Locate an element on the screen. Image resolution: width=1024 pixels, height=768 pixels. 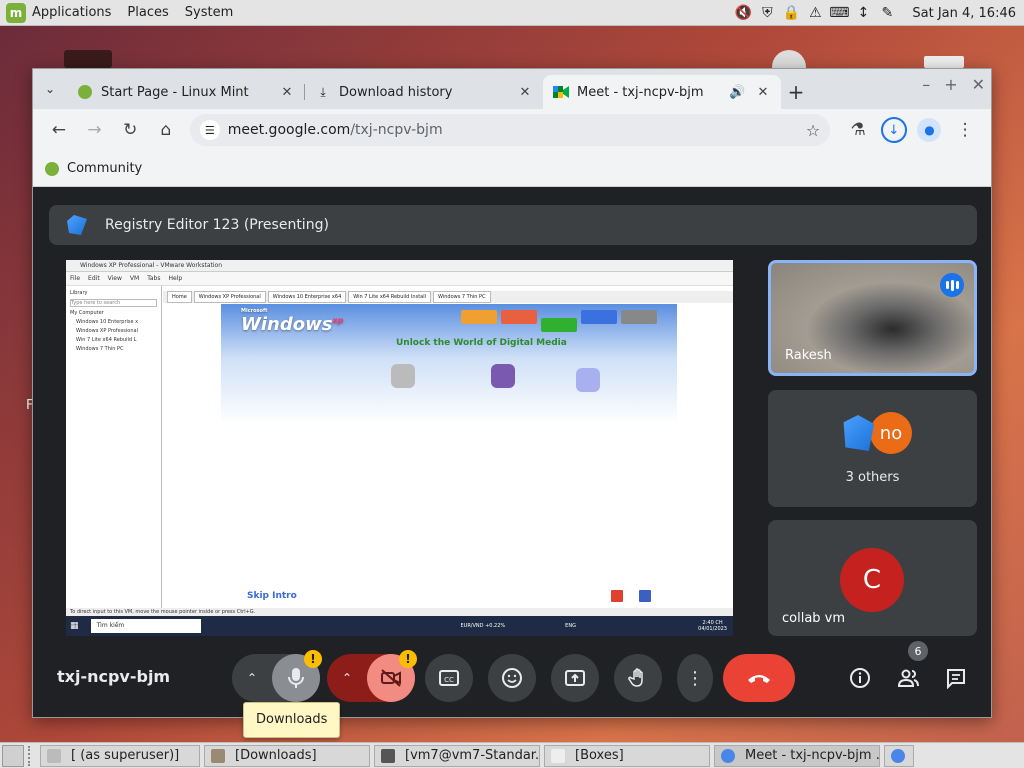
window-list-handle-icon is located at coordinates (32, 755).